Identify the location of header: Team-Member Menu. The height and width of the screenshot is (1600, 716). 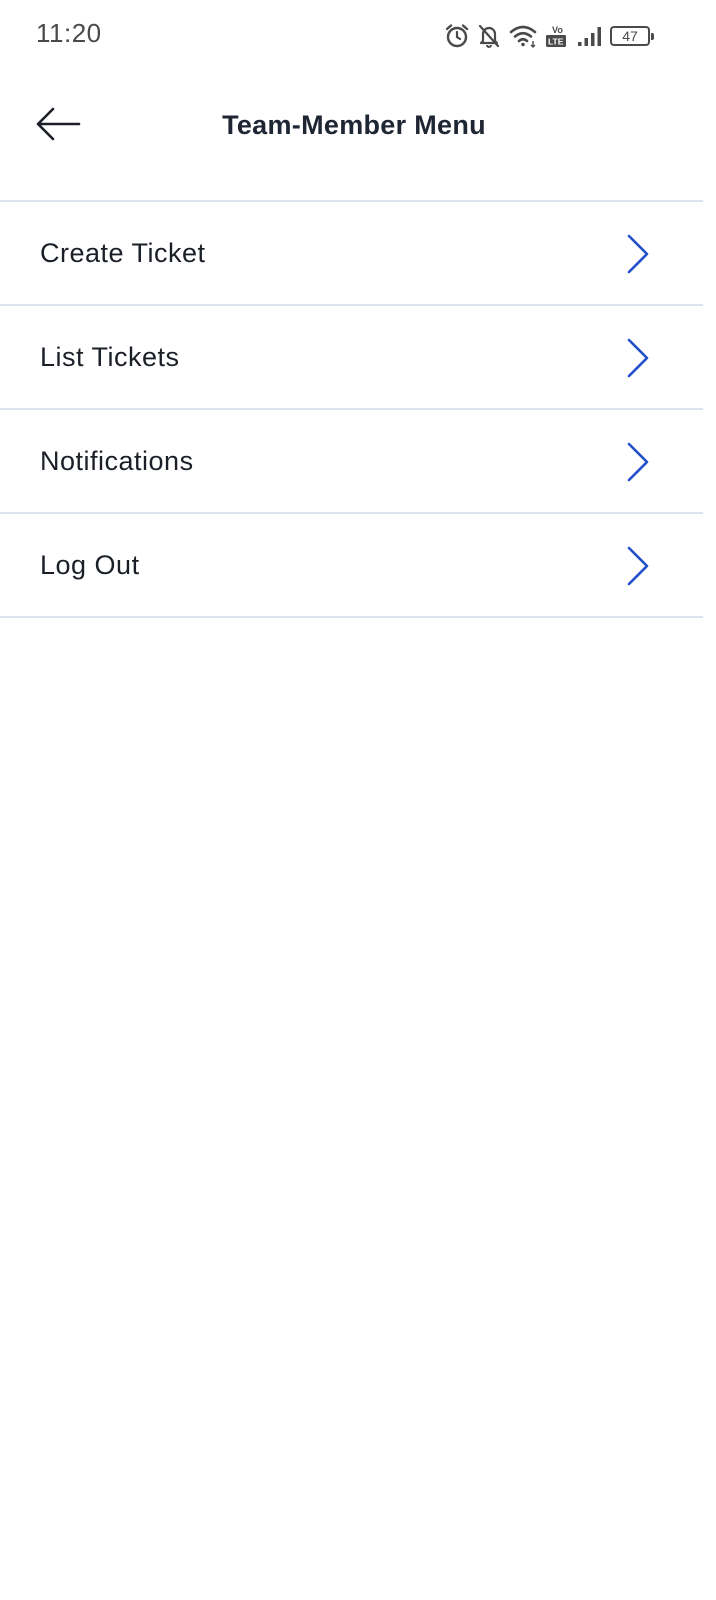
(358, 136).